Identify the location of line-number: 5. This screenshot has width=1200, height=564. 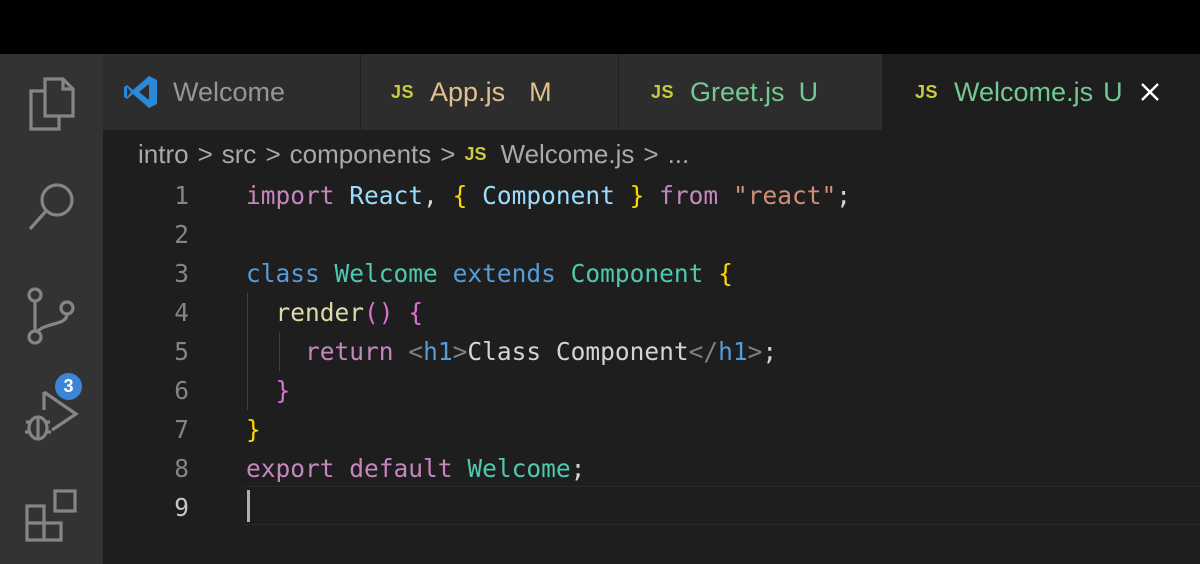
(181, 351).